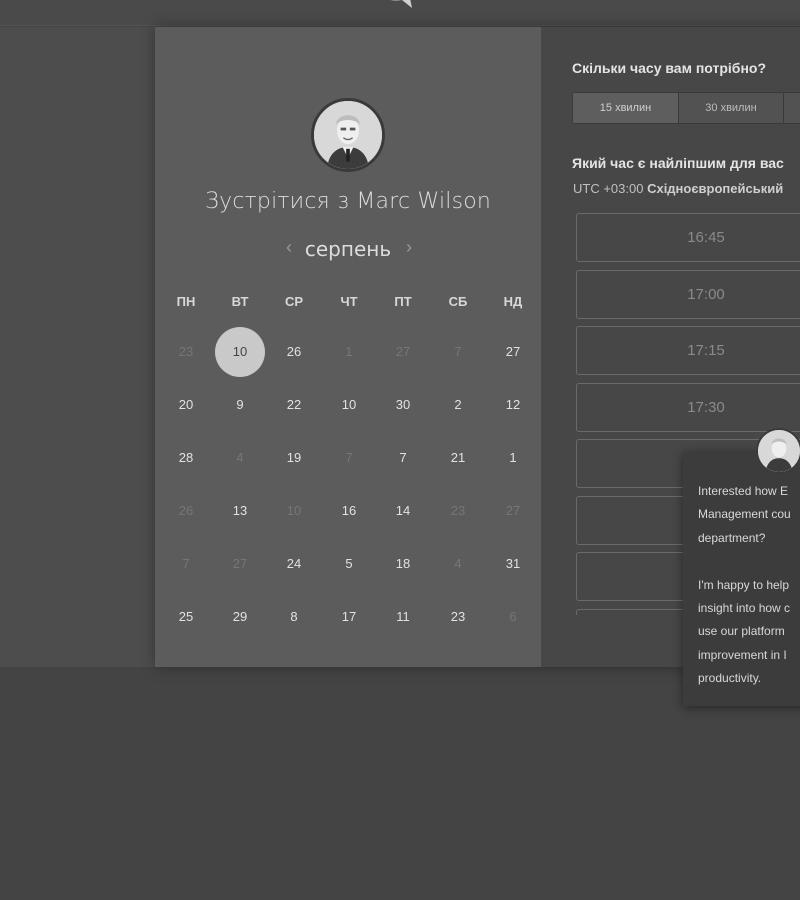 The image size is (800, 900). I want to click on calendar-day: 30, so click(403, 405).